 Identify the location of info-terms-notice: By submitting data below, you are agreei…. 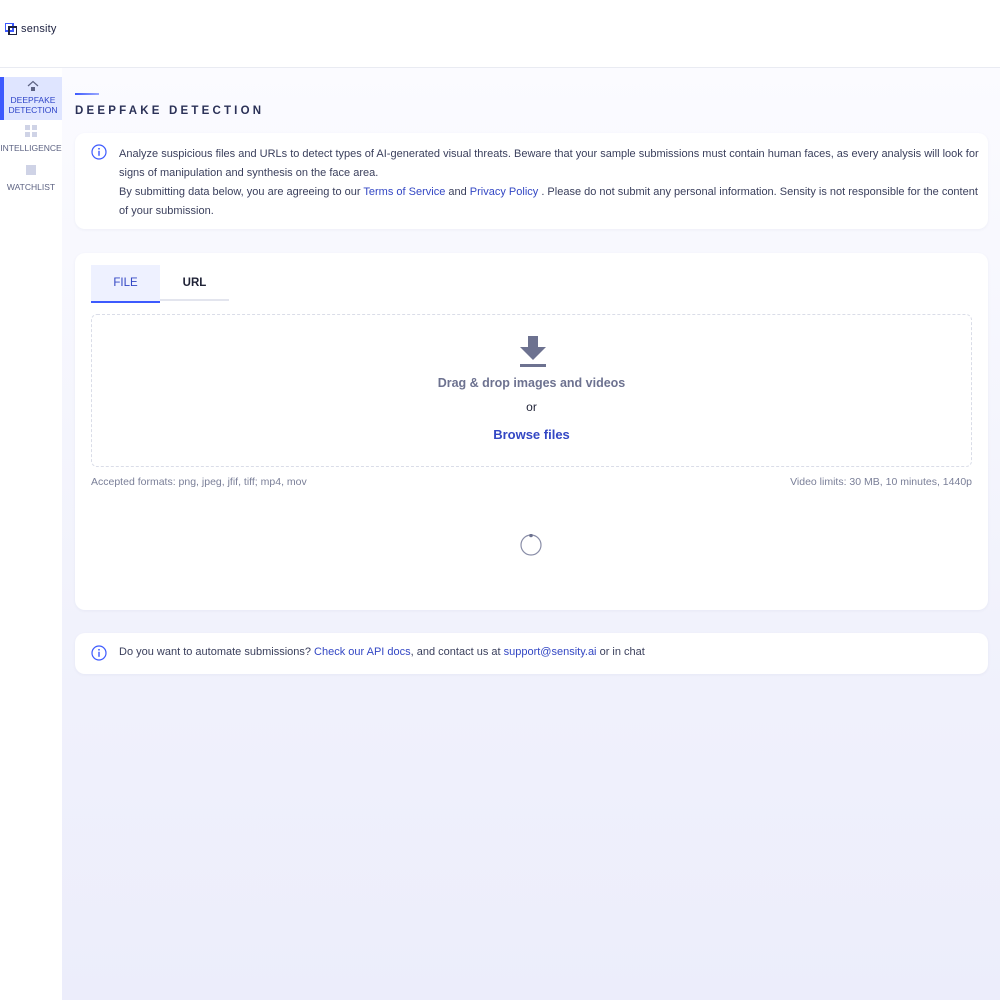
(549, 202).